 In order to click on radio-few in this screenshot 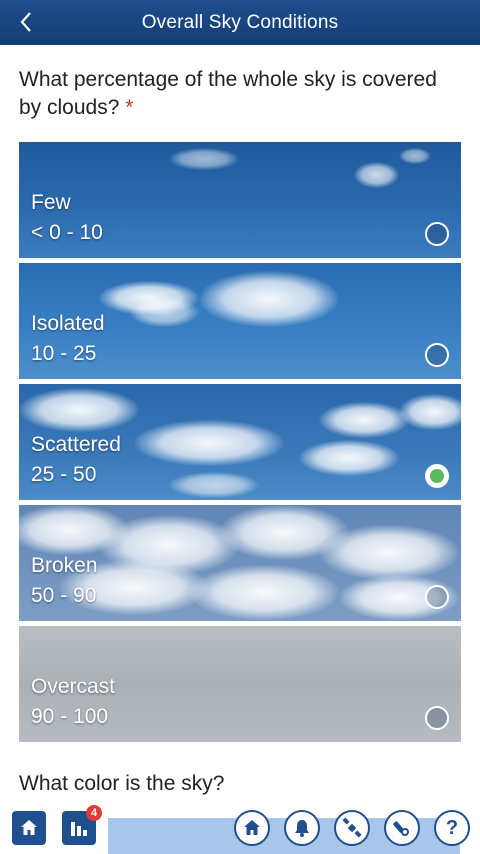, I will do `click(437, 234)`.